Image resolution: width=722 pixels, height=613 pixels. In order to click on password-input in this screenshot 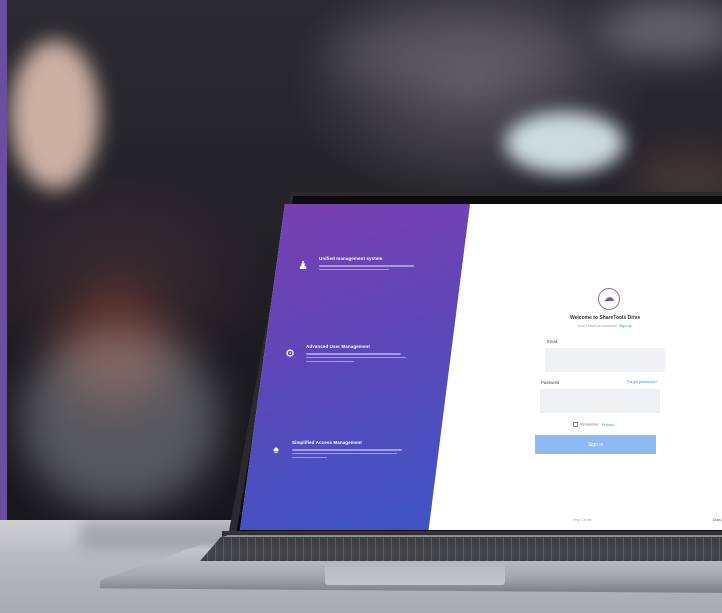, I will do `click(600, 401)`.